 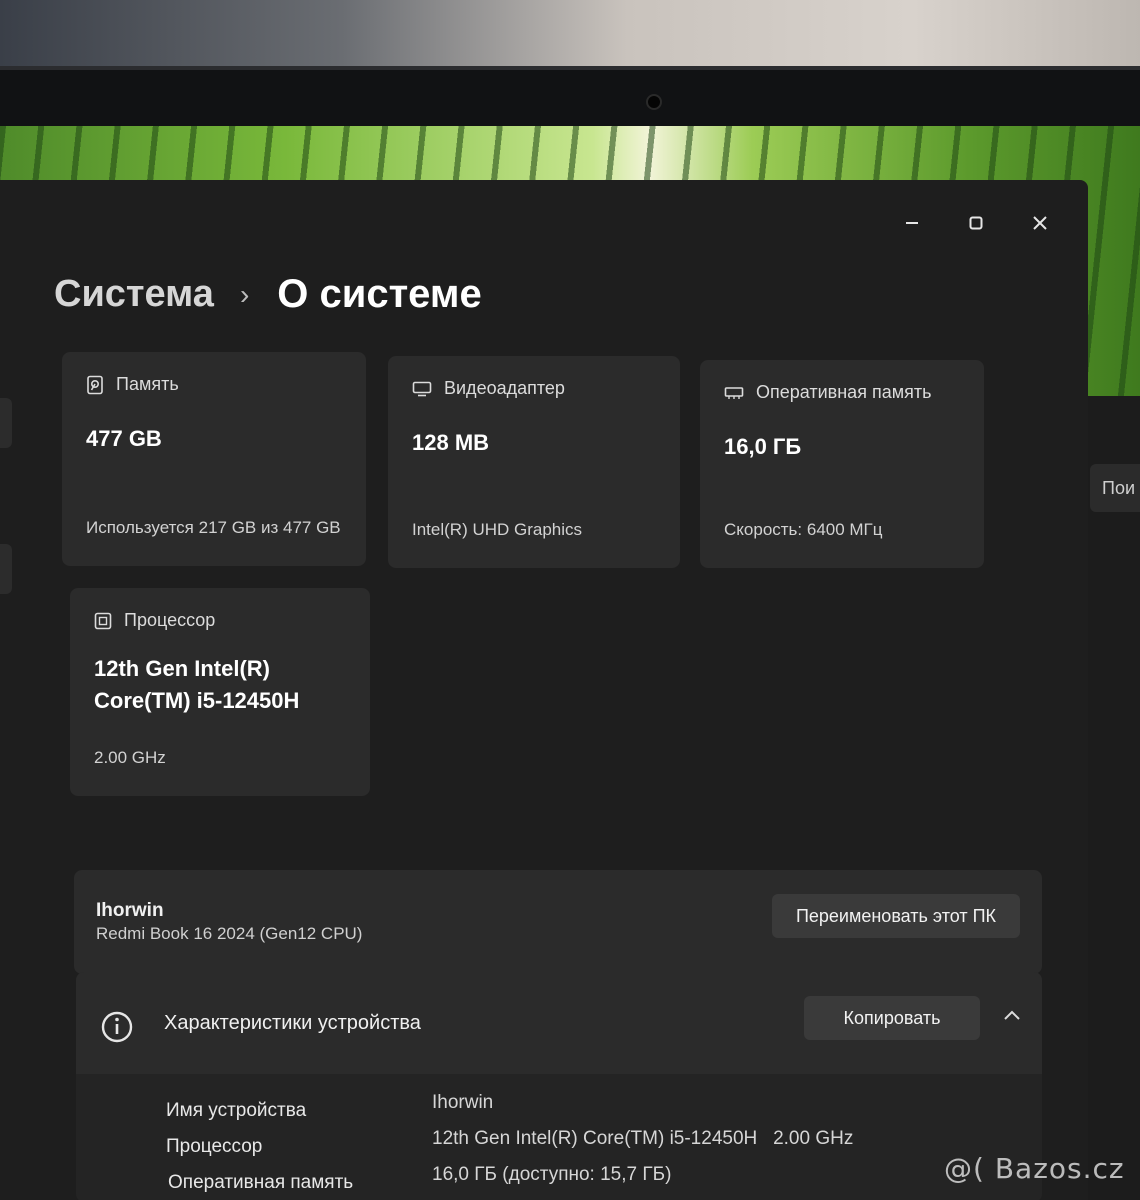 What do you see at coordinates (236, 1110) in the screenshot?
I see `spec-label-device-name: Имя устройства` at bounding box center [236, 1110].